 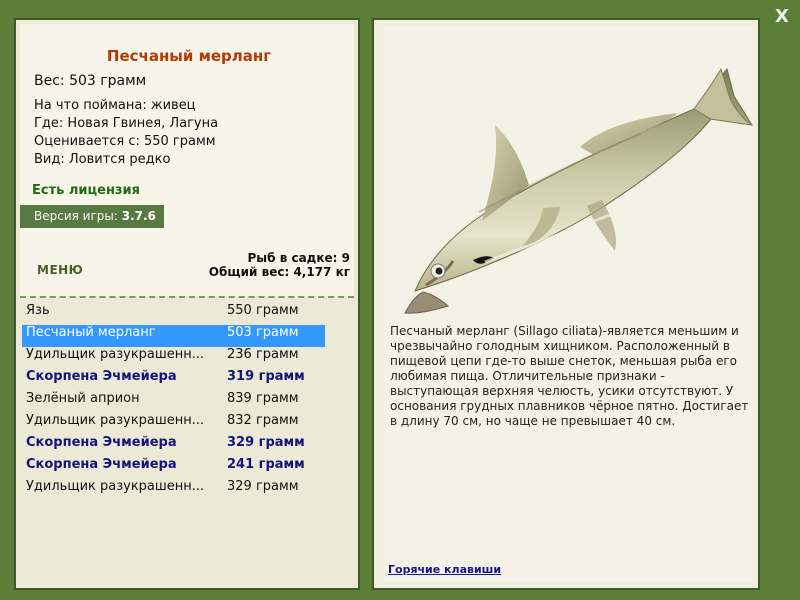 I want to click on version-label: Версия игры:, so click(x=76, y=216).